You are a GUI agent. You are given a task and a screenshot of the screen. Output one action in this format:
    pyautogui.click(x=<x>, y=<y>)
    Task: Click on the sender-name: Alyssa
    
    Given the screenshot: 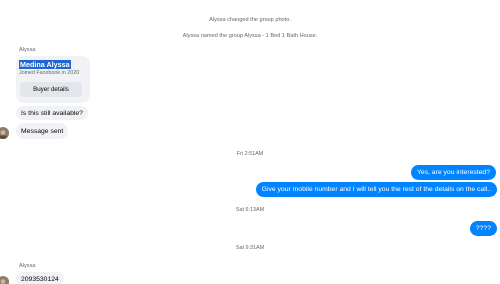 What is the action you would take?
    pyautogui.click(x=27, y=50)
    